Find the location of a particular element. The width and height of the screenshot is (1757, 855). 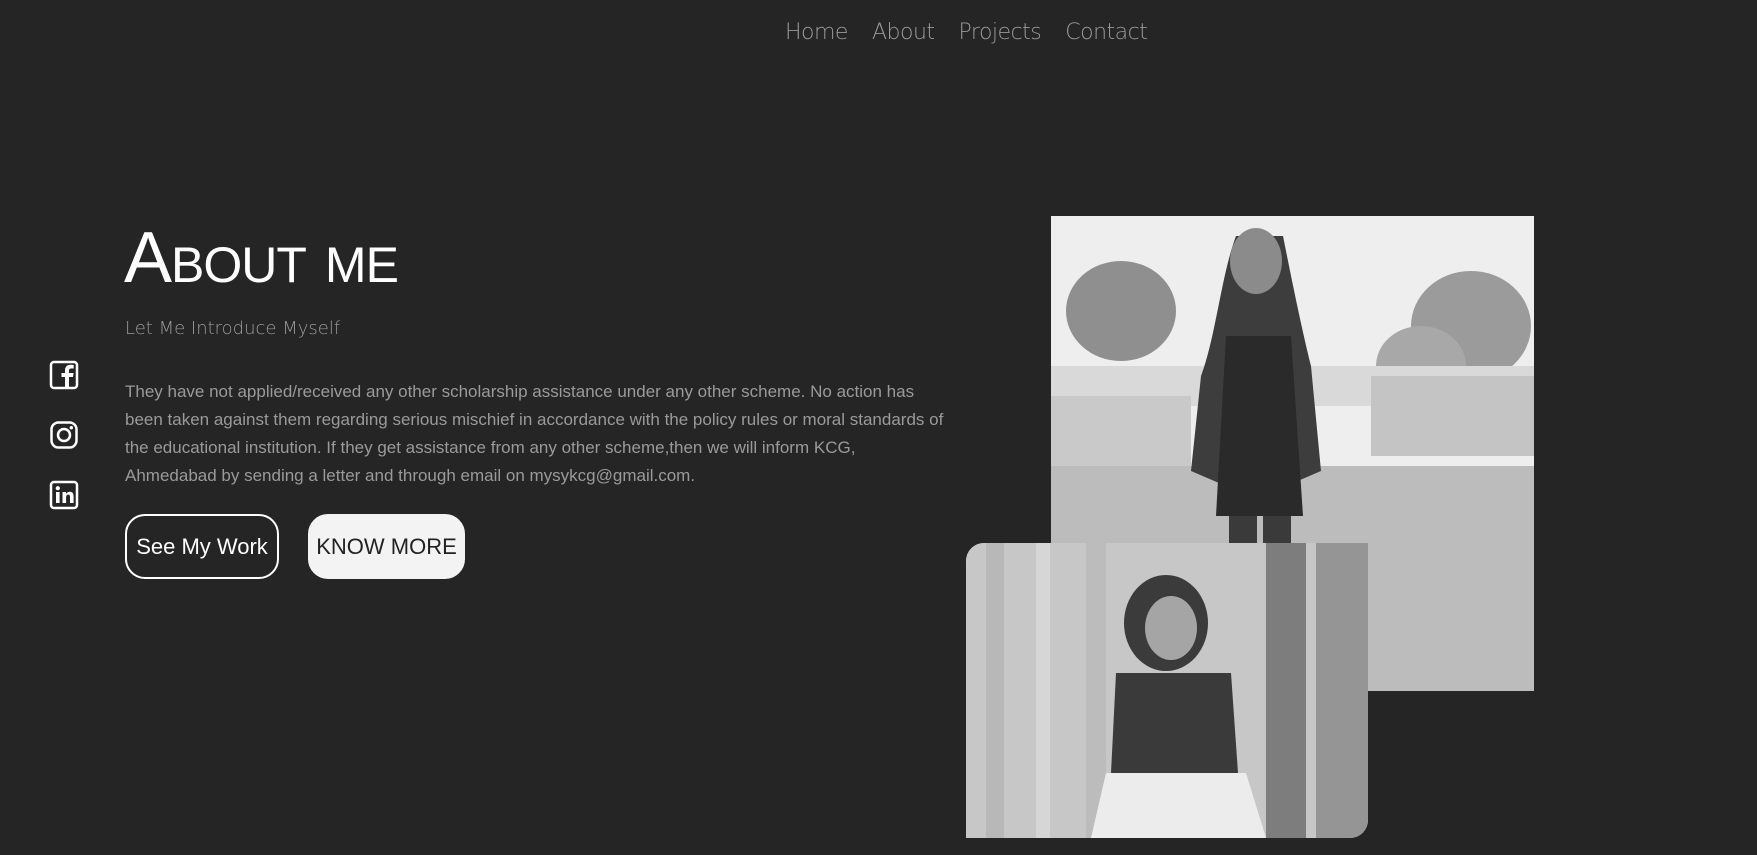

page-subtitle: Let Me Introduce Myself is located at coordinates (233, 328).